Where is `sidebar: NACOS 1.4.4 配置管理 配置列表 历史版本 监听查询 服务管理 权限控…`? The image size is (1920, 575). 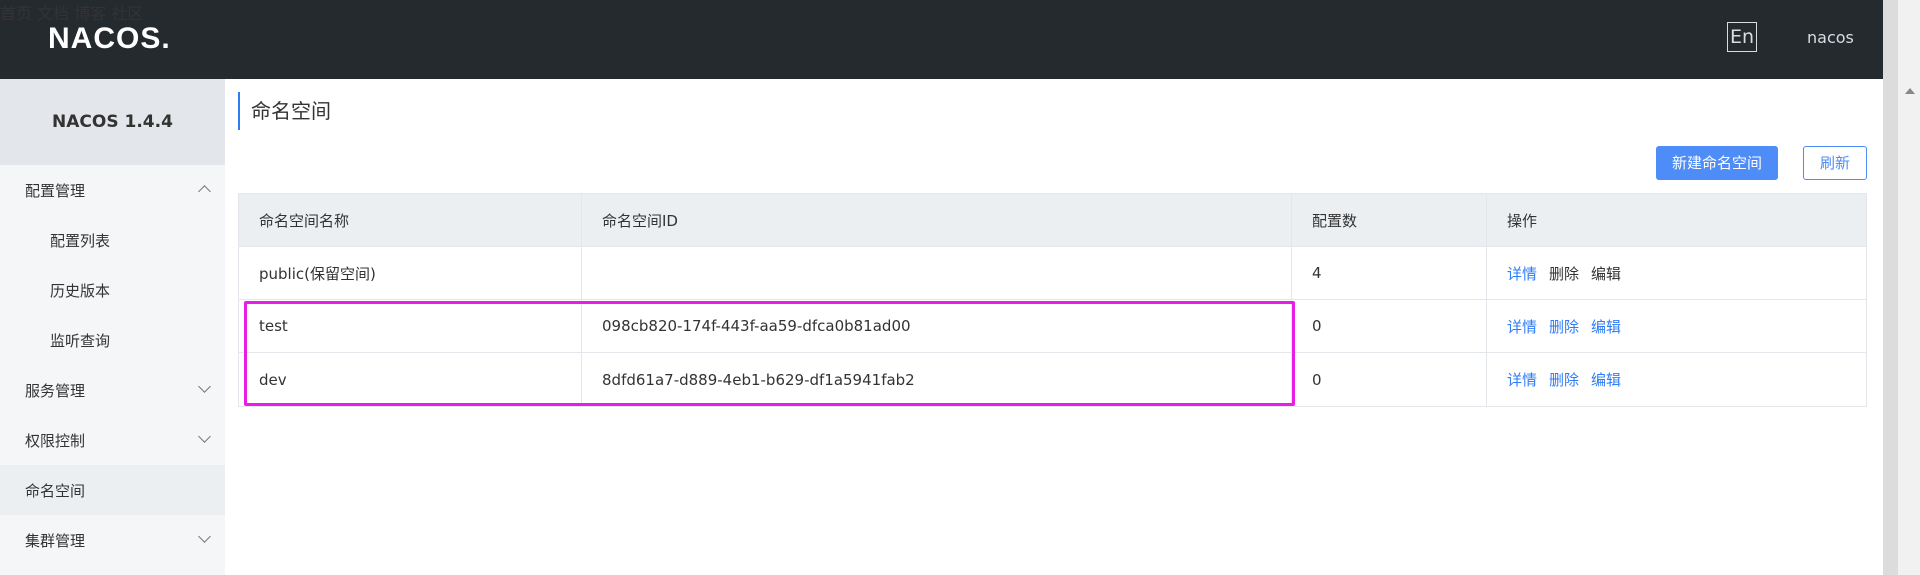
sidebar: NACOS 1.4.4 配置管理 配置列表 历史版本 监听查询 服务管理 权限控… is located at coordinates (112, 327).